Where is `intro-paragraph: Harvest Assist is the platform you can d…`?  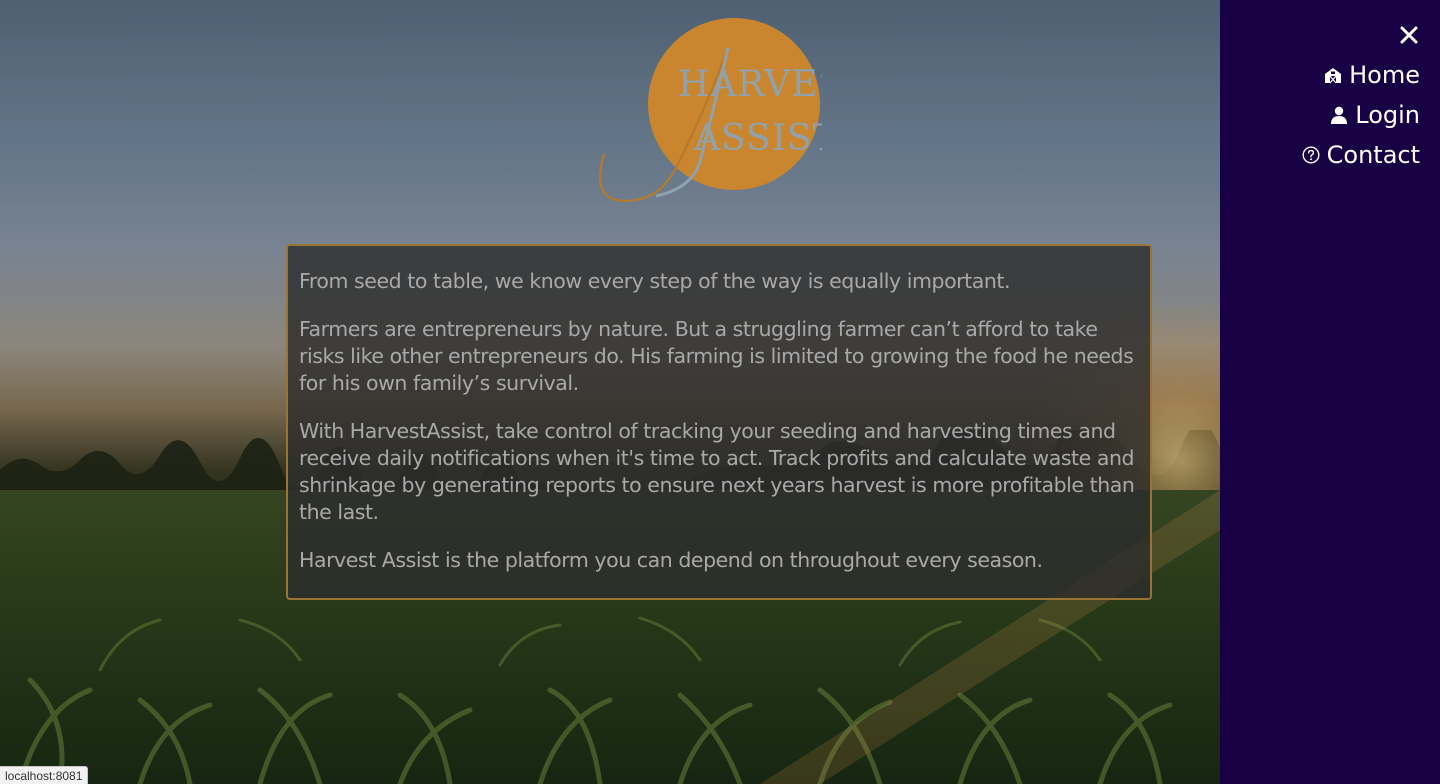
intro-paragraph: Harvest Assist is the platform you can d… is located at coordinates (671, 560).